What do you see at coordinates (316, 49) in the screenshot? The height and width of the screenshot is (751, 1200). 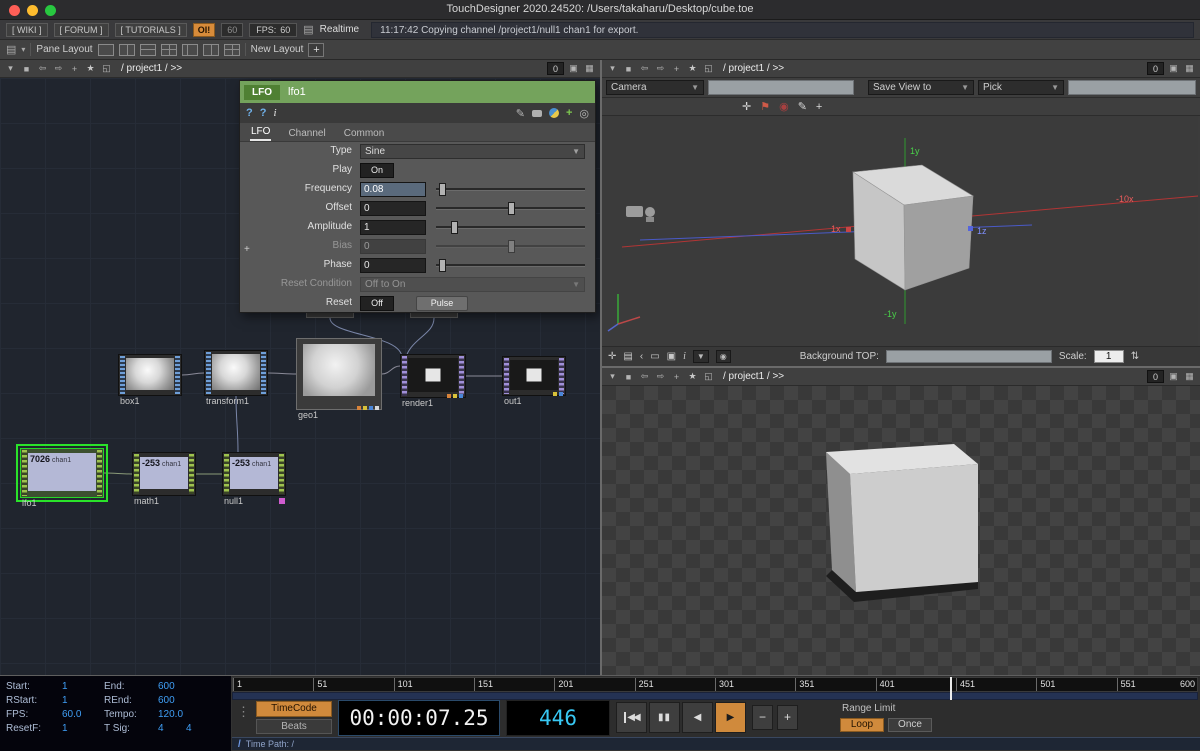 I see `add-layout-button: +` at bounding box center [316, 49].